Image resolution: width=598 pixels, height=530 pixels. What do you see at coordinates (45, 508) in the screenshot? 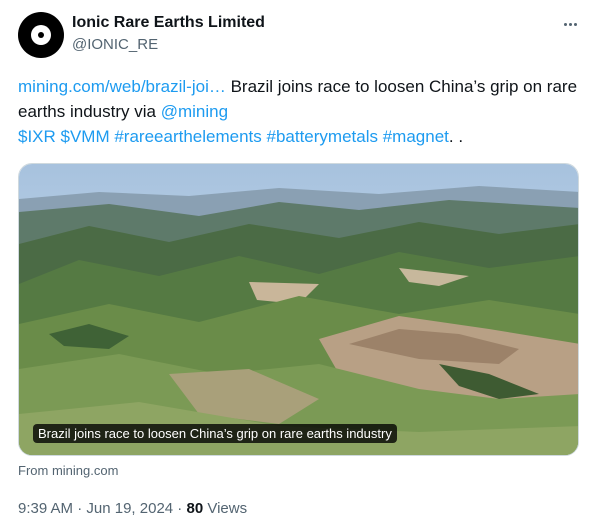
I see `tweet-time: 9:39 AM` at bounding box center [45, 508].